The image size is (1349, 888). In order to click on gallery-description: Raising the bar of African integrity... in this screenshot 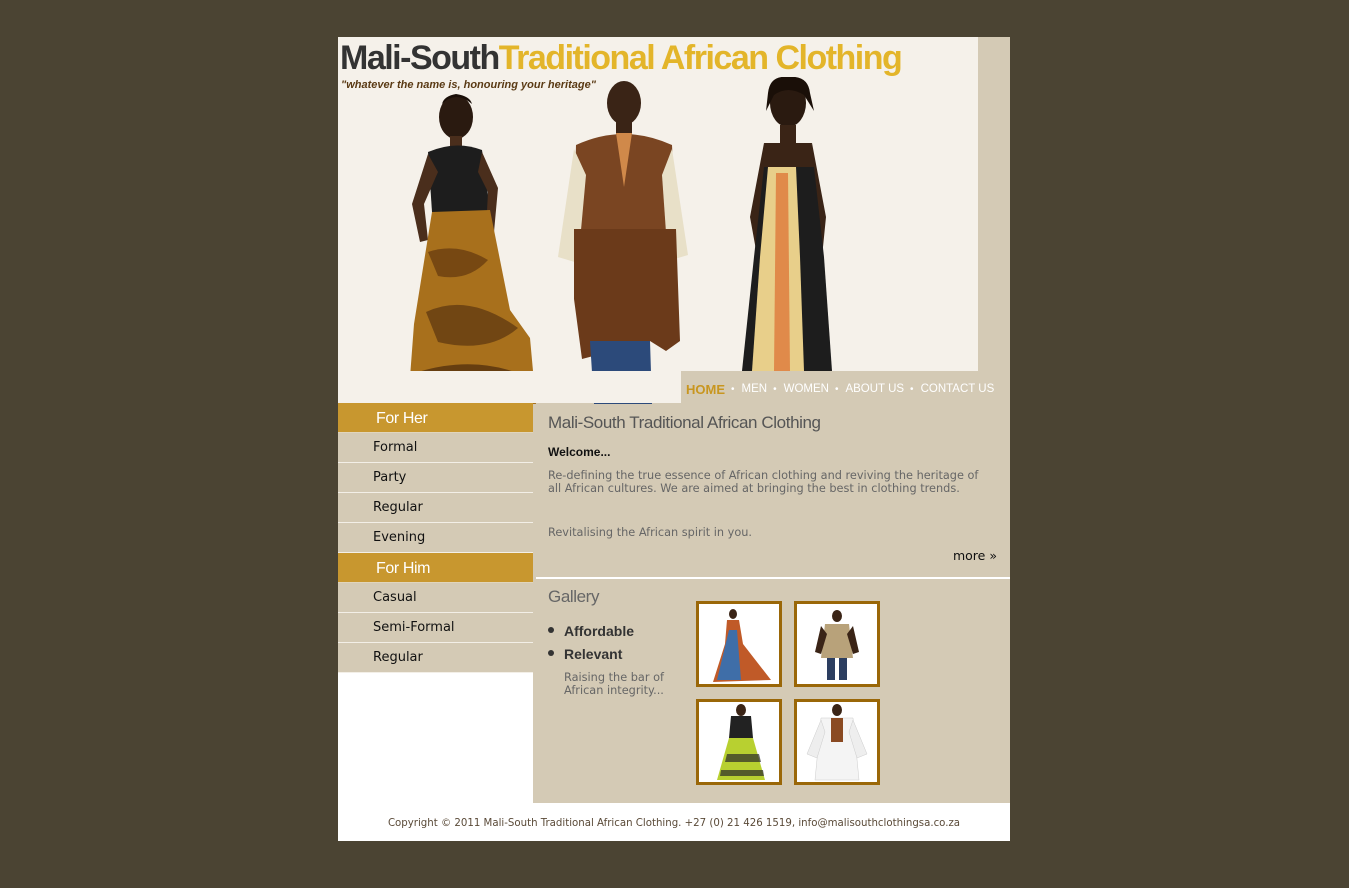, I will do `click(614, 684)`.